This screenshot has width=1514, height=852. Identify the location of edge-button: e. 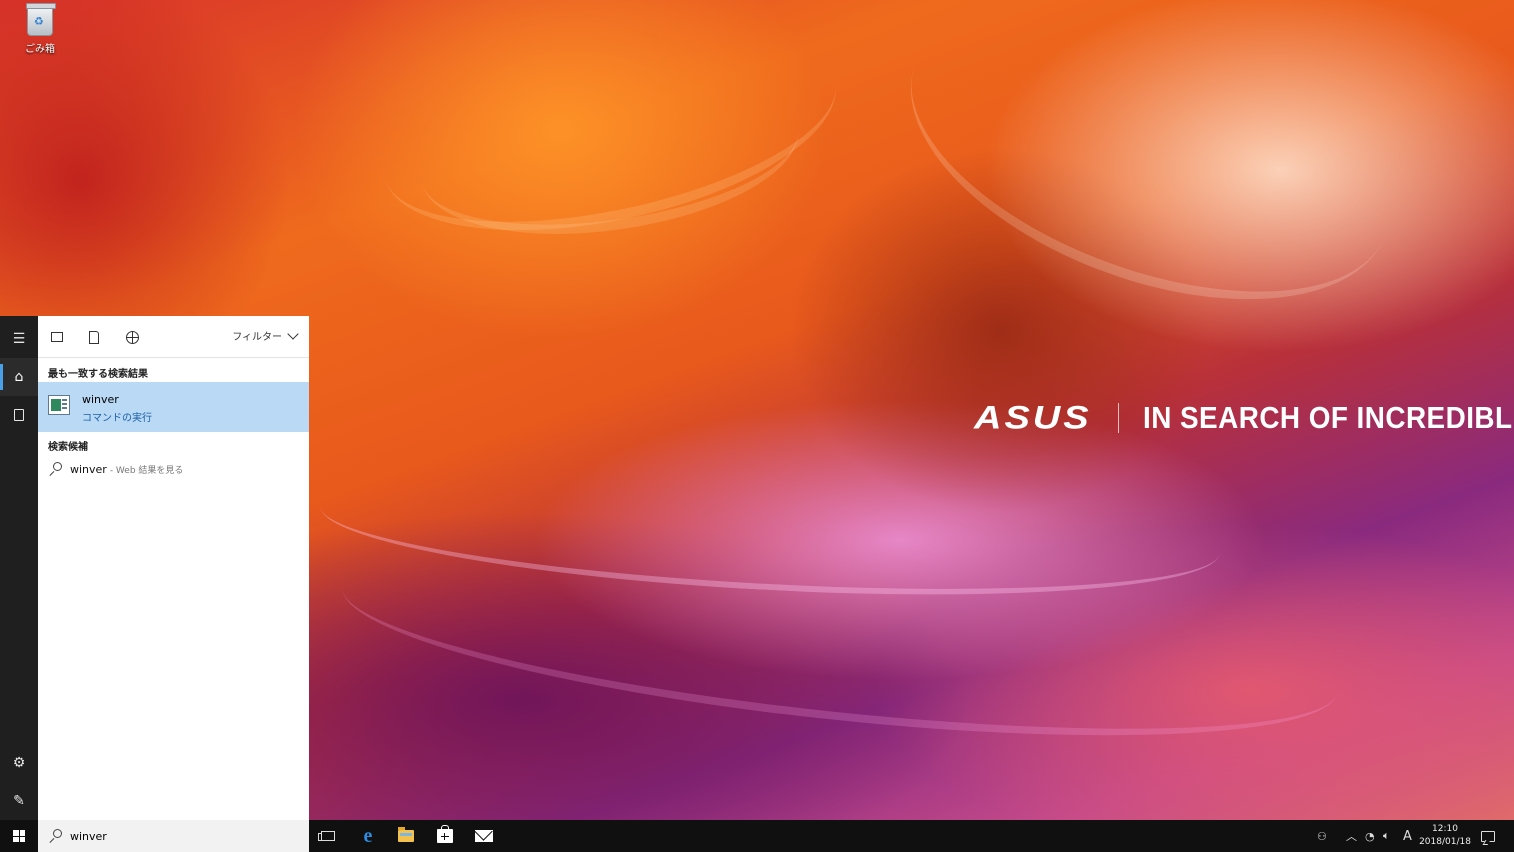
(368, 836).